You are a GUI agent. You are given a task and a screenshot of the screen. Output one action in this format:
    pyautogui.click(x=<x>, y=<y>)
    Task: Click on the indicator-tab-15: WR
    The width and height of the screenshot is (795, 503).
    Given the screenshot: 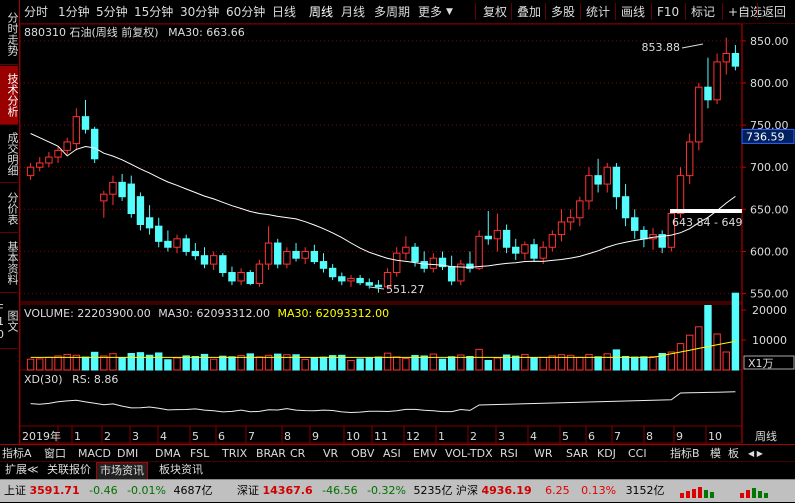 What is the action you would take?
    pyautogui.click(x=543, y=453)
    